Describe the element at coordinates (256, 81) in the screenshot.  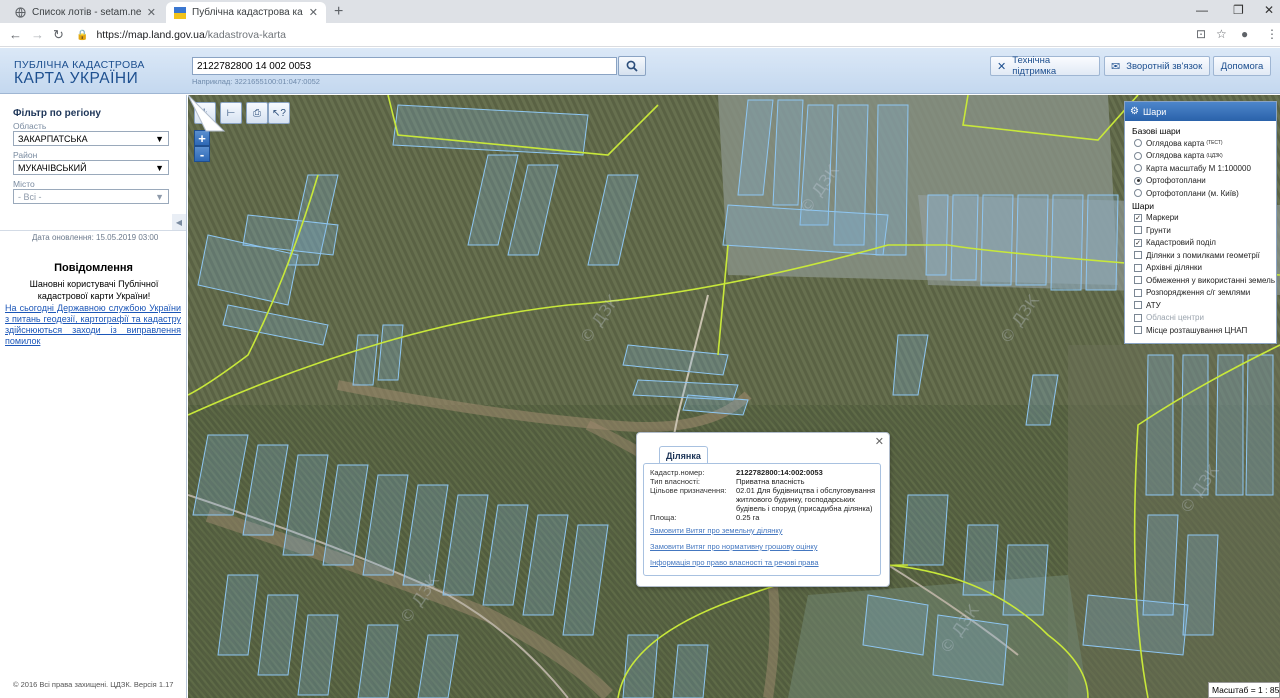
I see `search-hint: Наприклад: 3221655100:01:047:0052` at that location.